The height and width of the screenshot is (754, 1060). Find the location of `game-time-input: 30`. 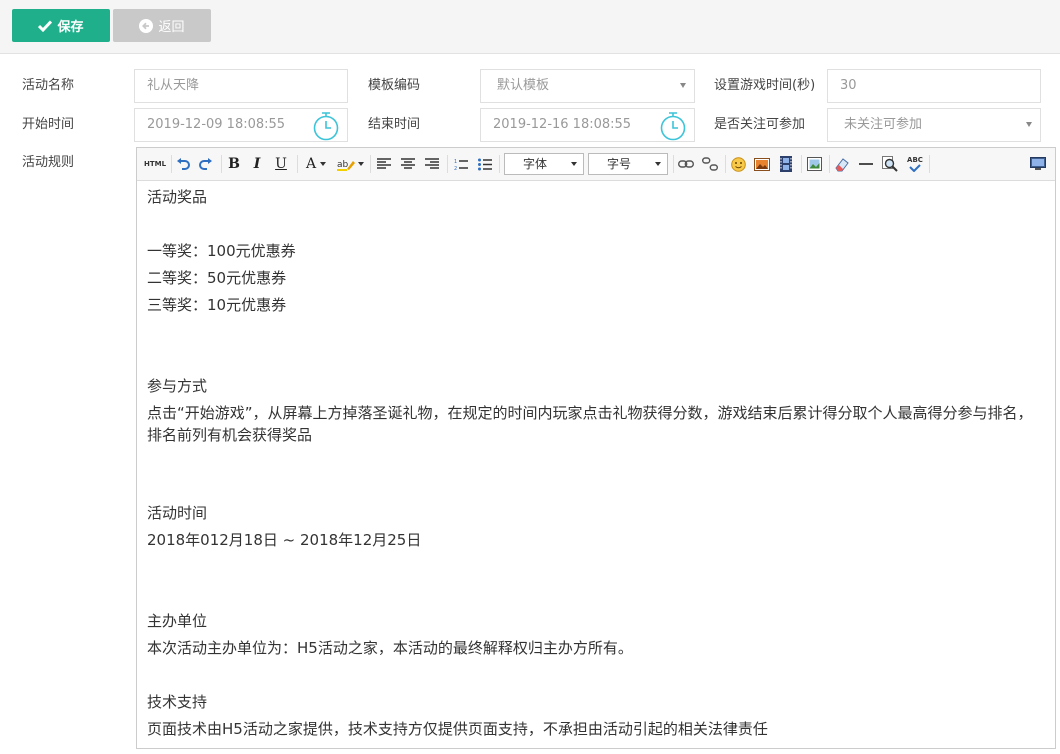

game-time-input: 30 is located at coordinates (934, 86).